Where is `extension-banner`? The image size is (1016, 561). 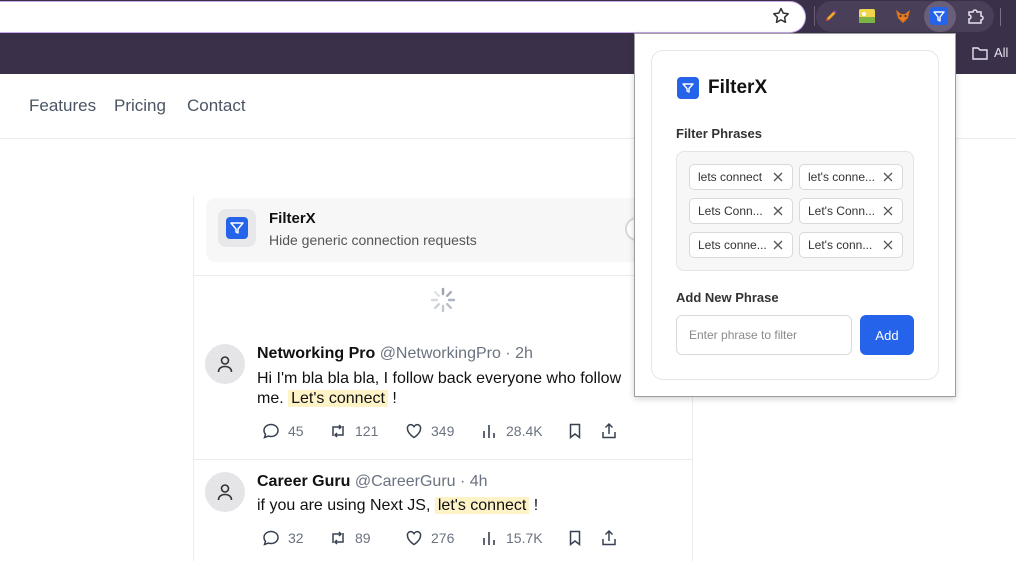 extension-banner is located at coordinates (426, 230).